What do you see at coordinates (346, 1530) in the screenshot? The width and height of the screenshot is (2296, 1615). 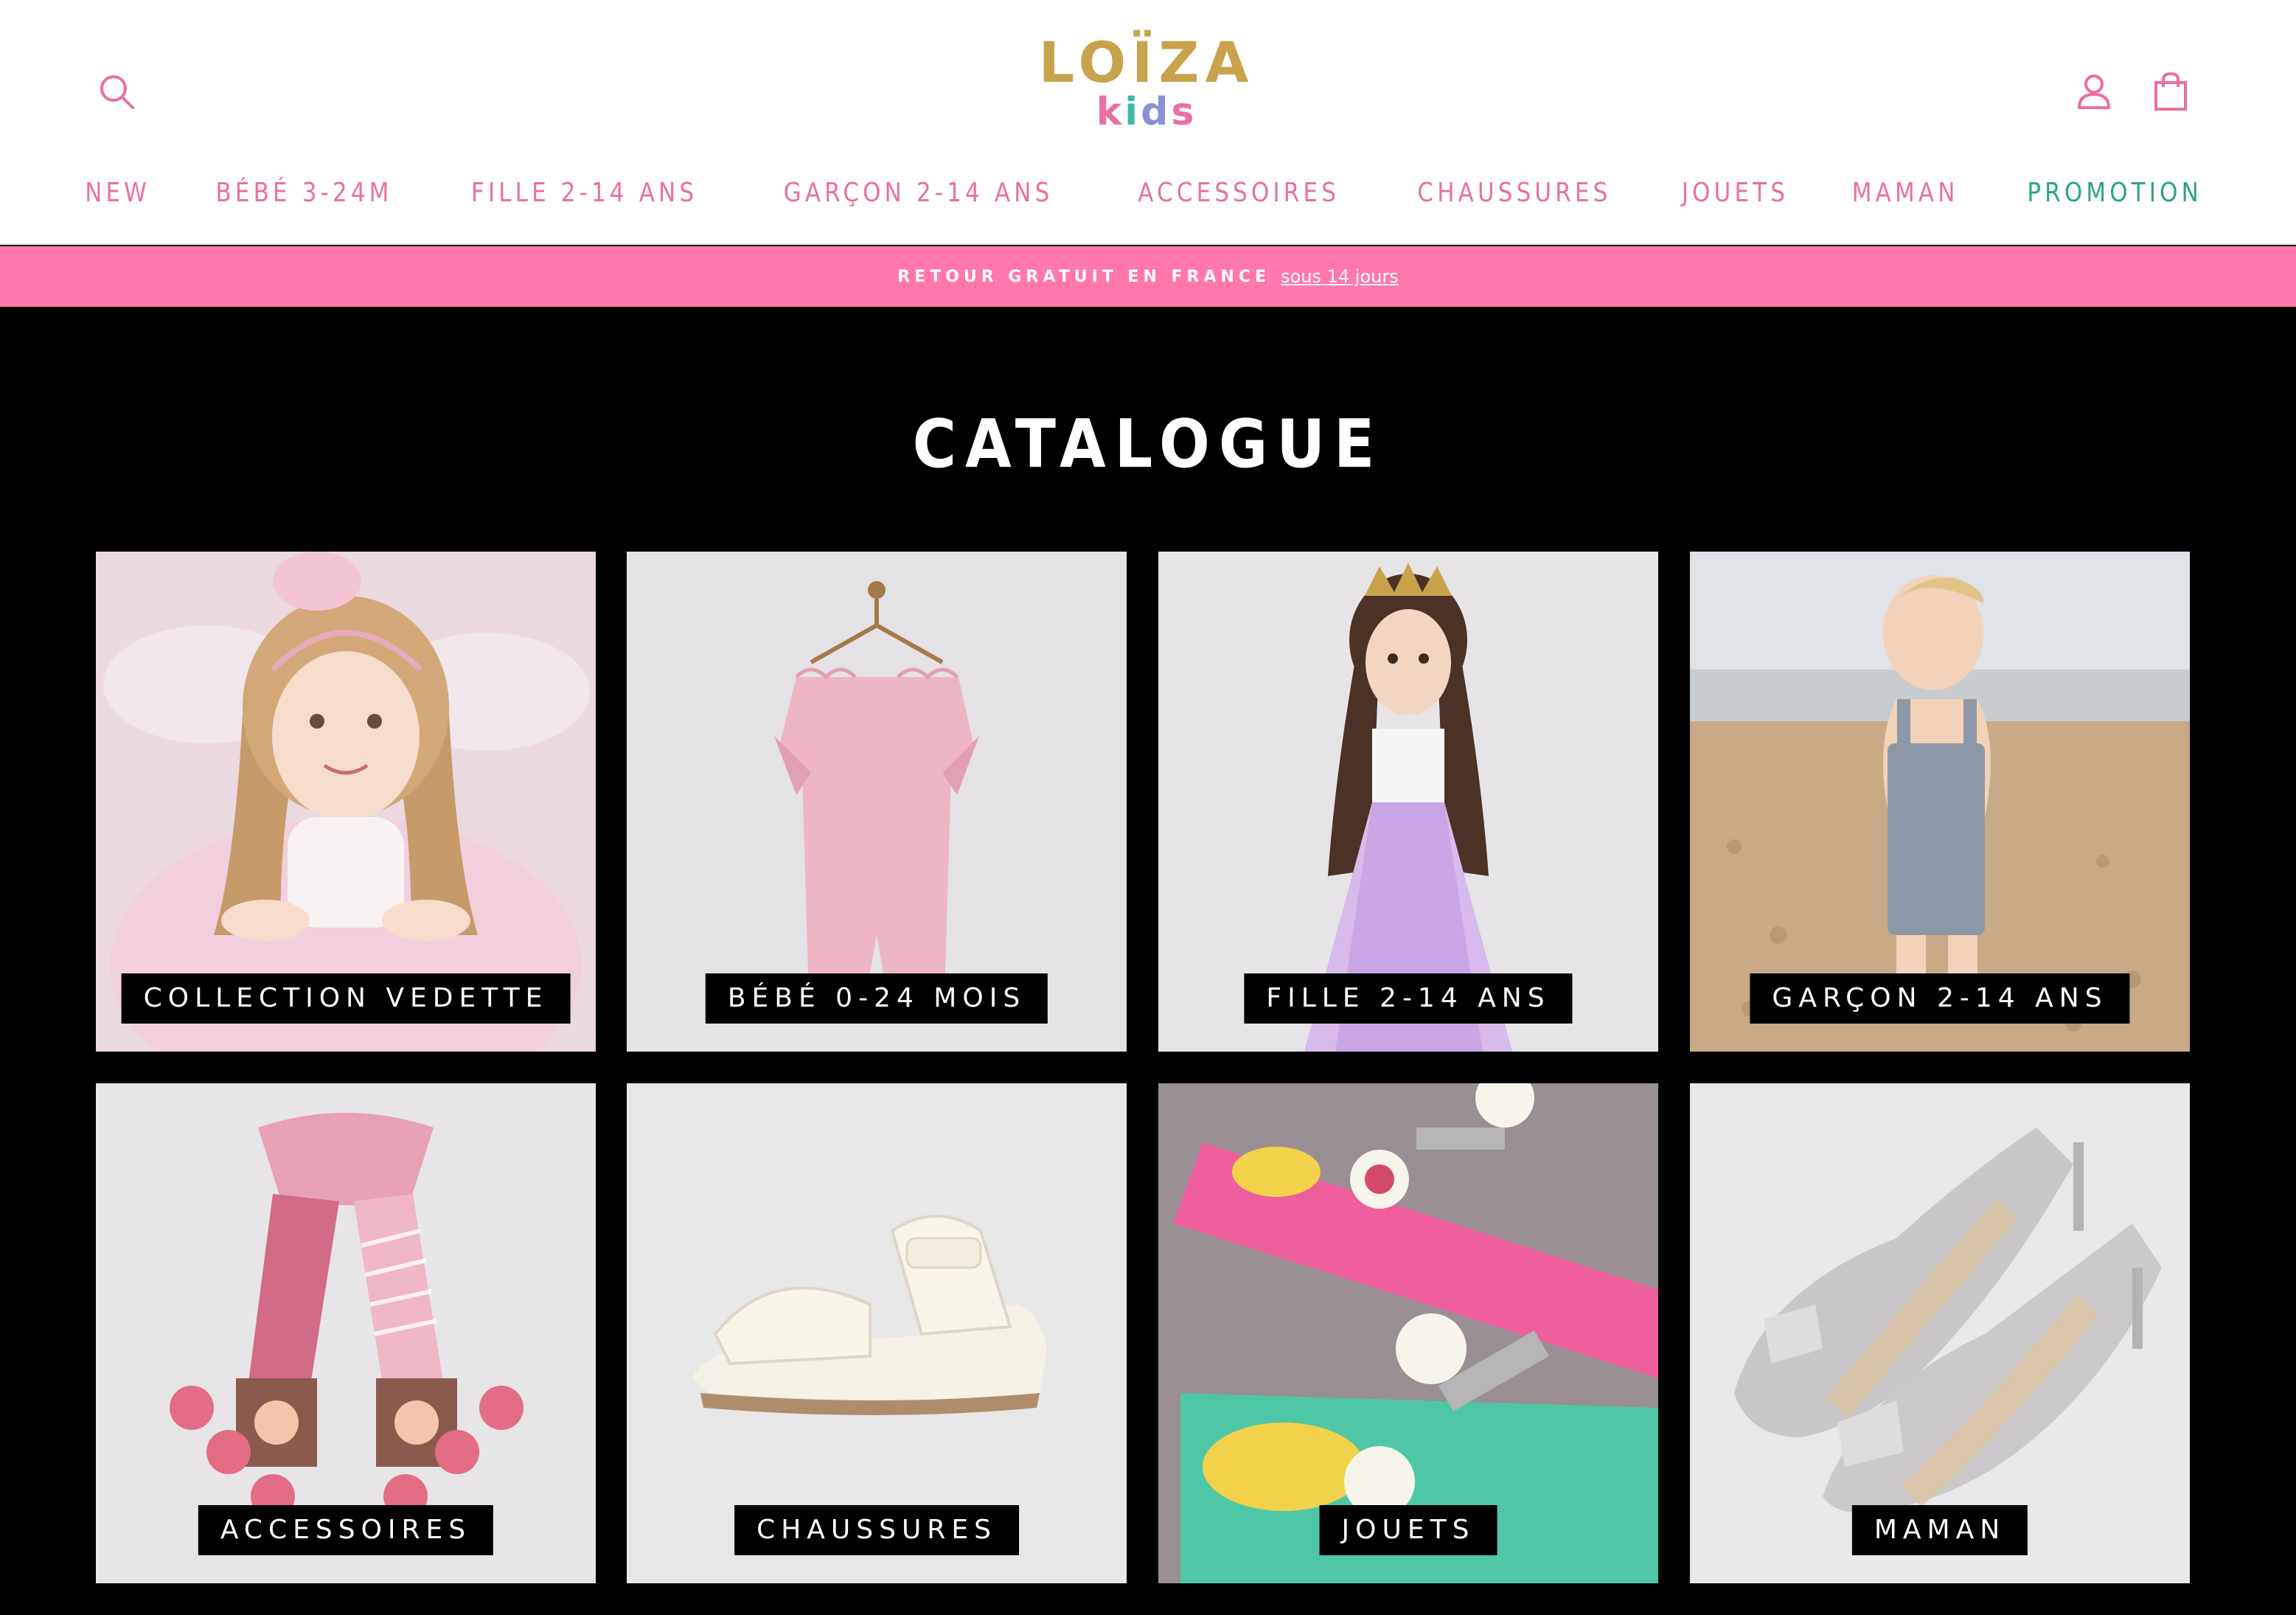 I see `tile-label: ACCESSOIRES` at bounding box center [346, 1530].